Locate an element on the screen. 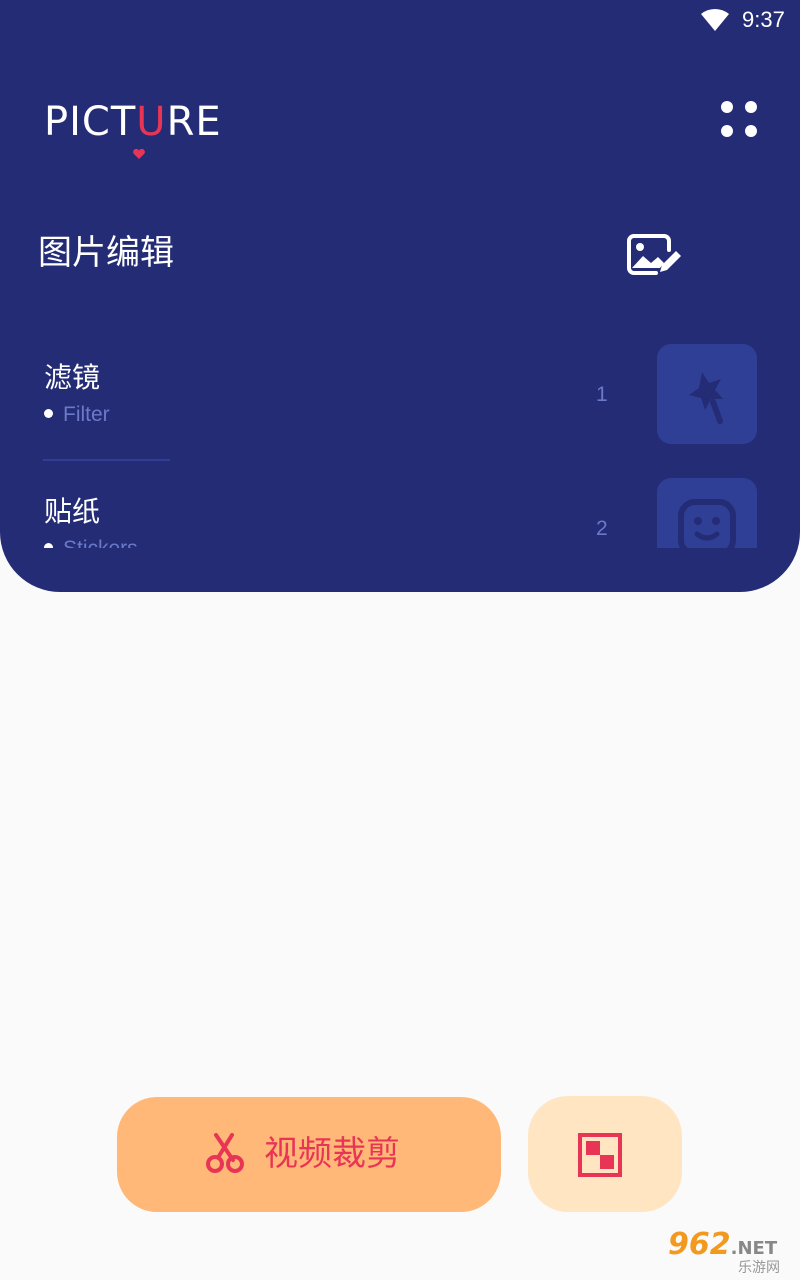 The image size is (800, 1280). logo-text-end: RE is located at coordinates (194, 122).